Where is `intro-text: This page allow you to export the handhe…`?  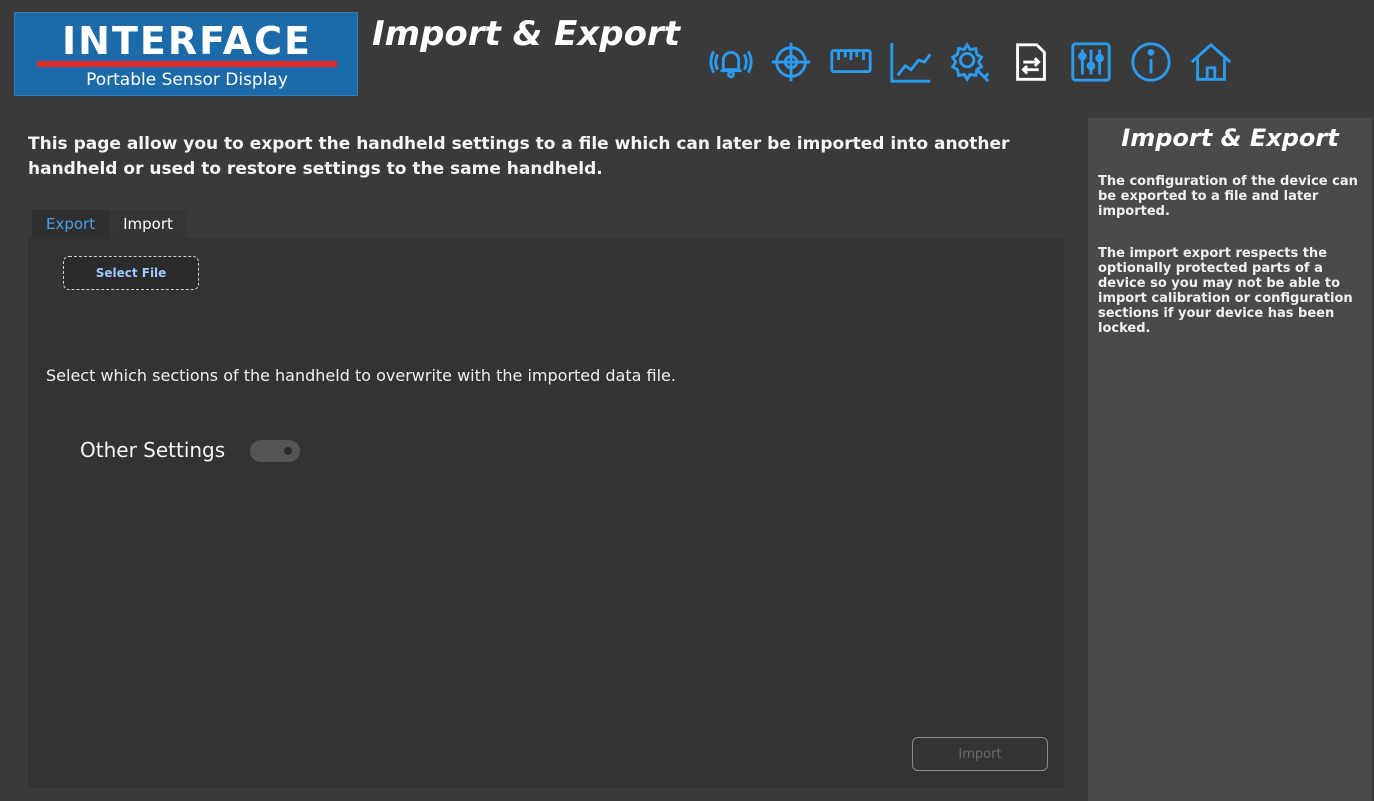 intro-text: This page allow you to export the handhe… is located at coordinates (519, 156).